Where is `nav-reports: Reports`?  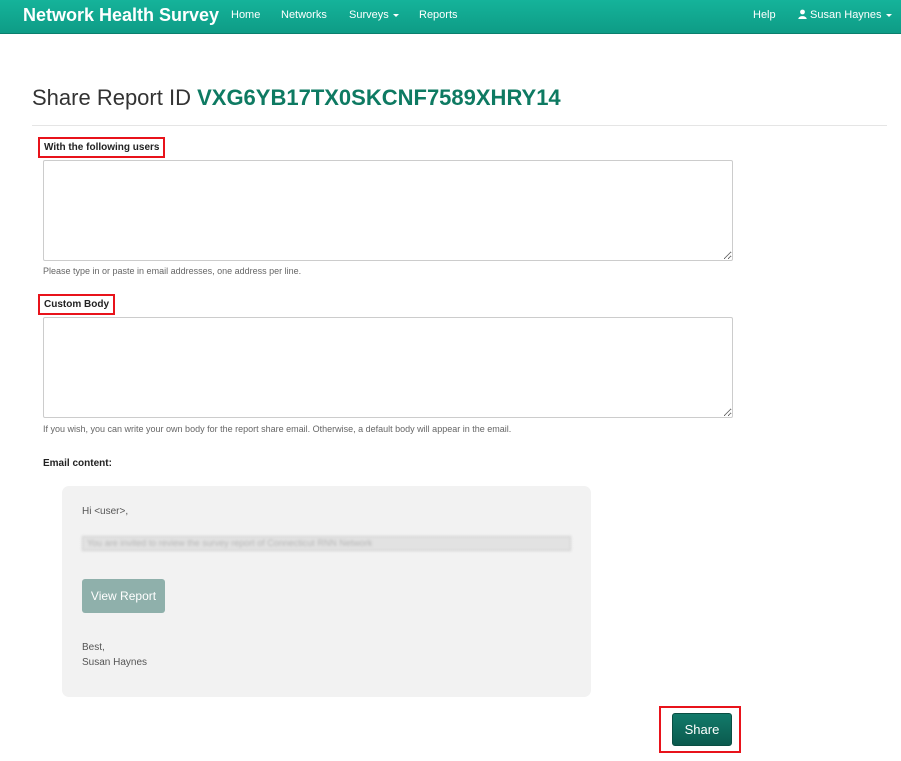
nav-reports: Reports is located at coordinates (438, 15).